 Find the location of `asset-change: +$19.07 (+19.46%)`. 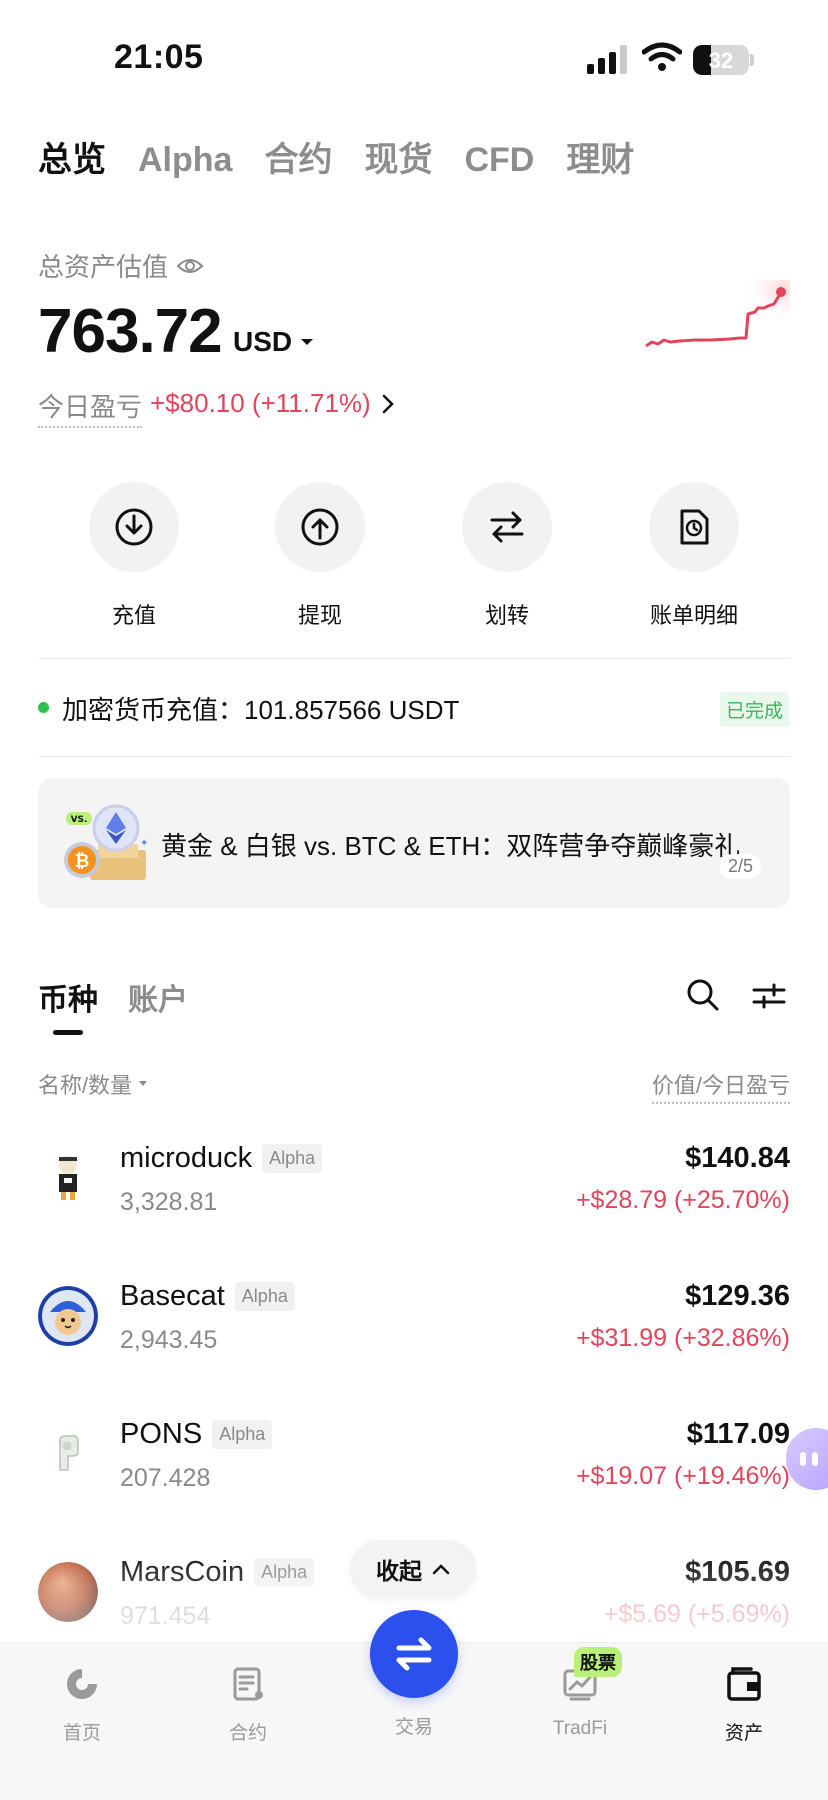

asset-change: +$19.07 (+19.46%) is located at coordinates (682, 1476).